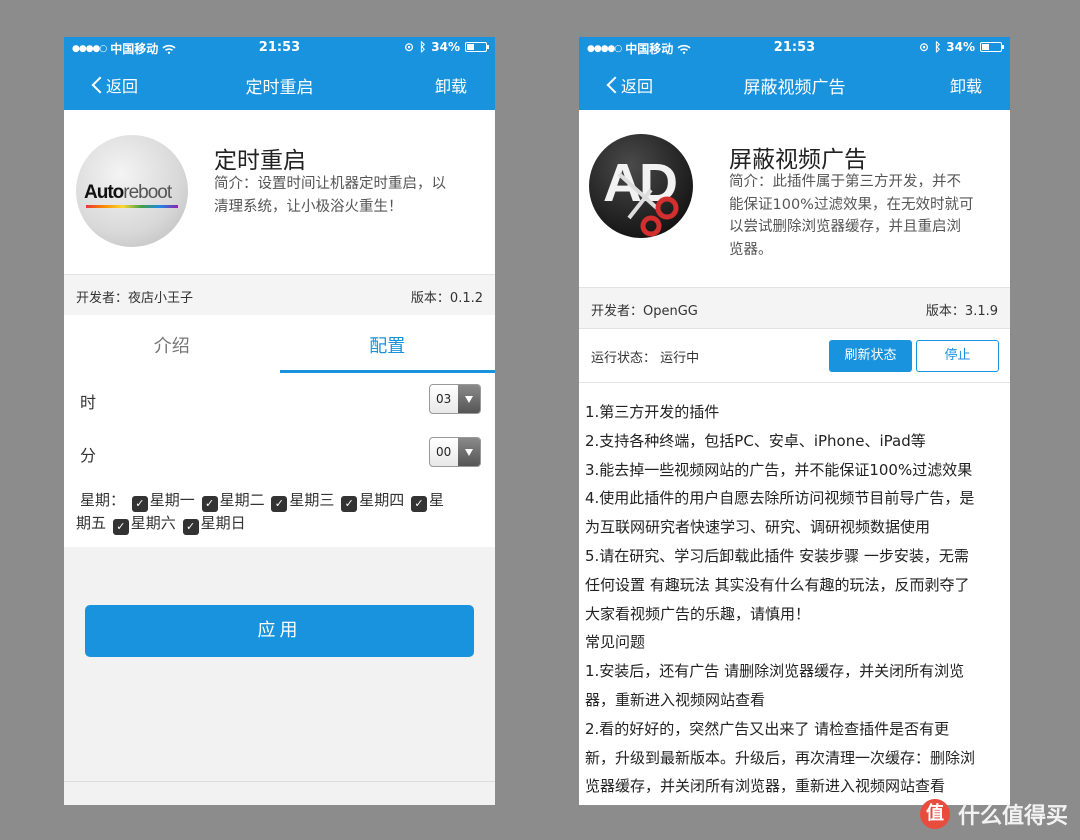 Image resolution: width=1080 pixels, height=840 pixels. What do you see at coordinates (934, 814) in the screenshot?
I see `watermark-badge: 值` at bounding box center [934, 814].